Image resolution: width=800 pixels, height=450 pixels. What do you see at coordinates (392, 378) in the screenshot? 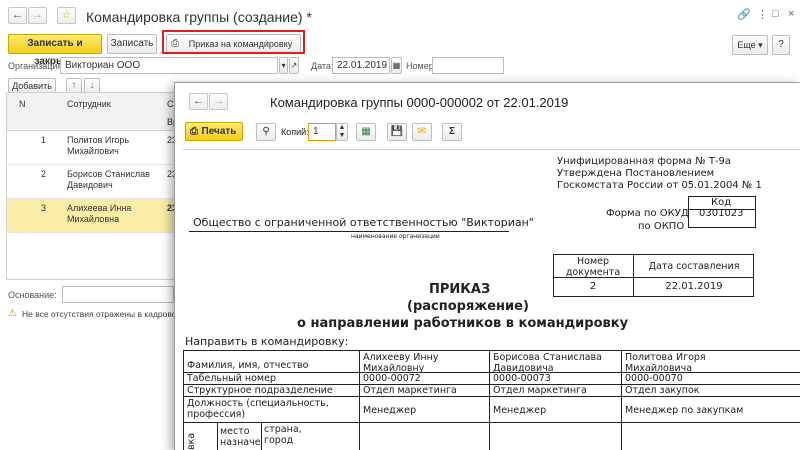
I see `employee-tab: 0000-00072` at bounding box center [392, 378].